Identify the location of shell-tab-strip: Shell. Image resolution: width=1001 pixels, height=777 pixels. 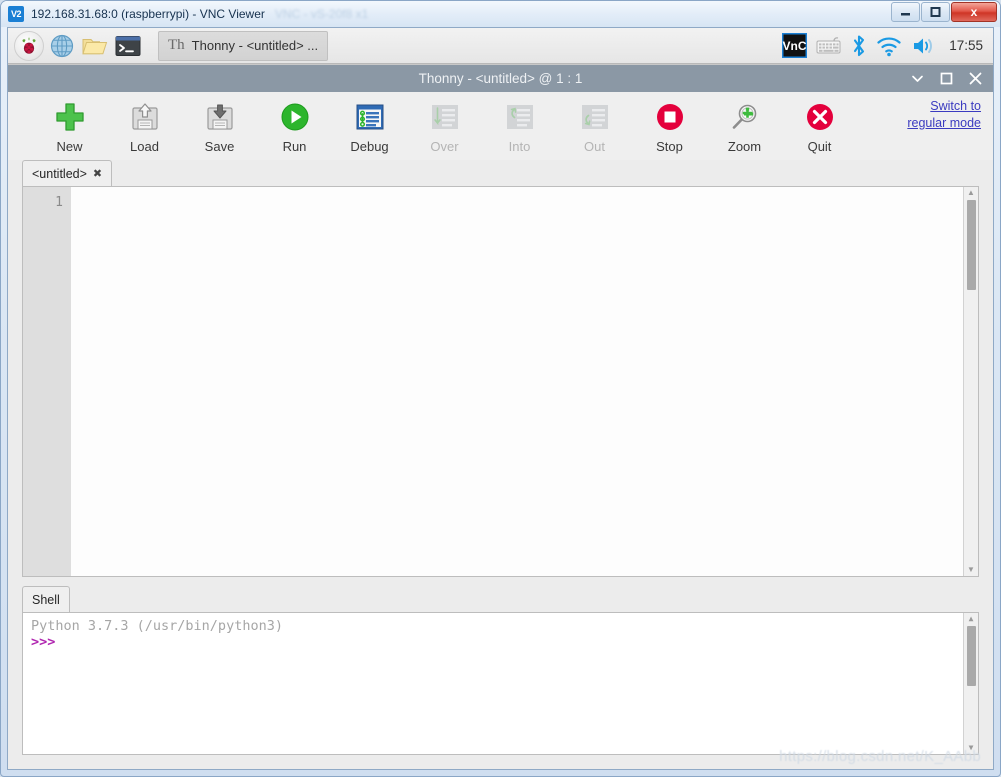
(500, 599).